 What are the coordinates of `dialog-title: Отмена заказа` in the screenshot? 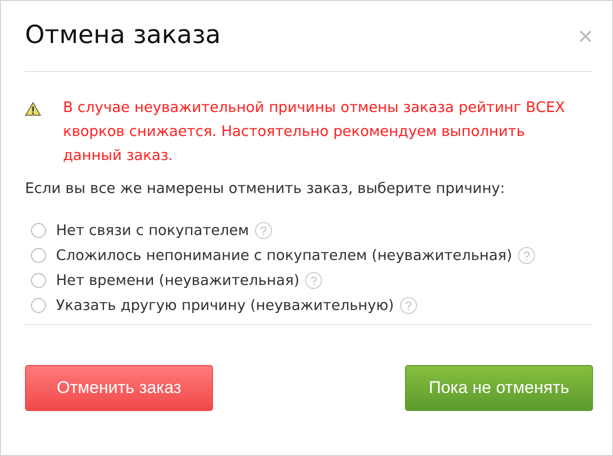 It's located at (123, 34).